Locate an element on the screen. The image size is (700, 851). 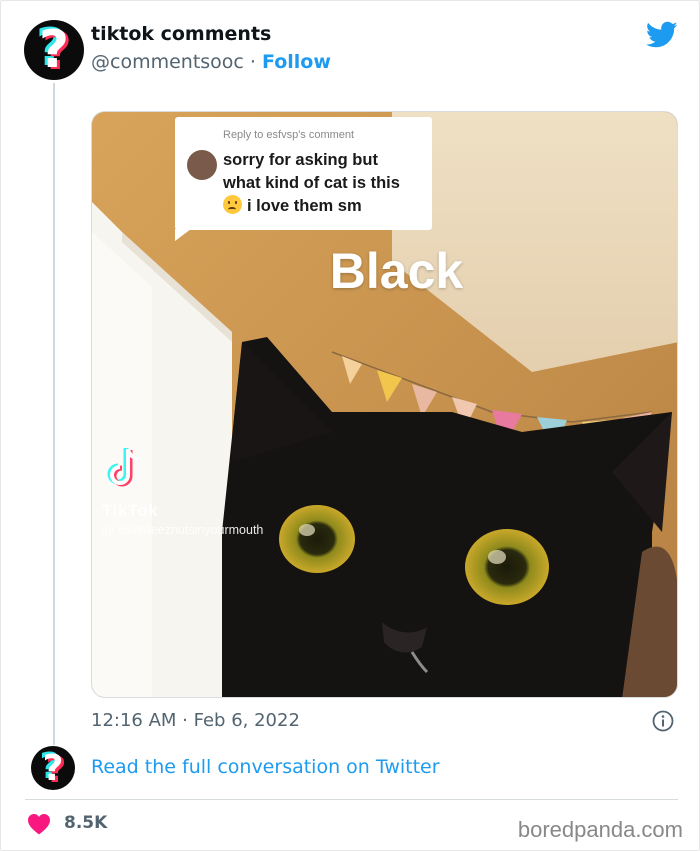
heart-icon is located at coordinates (39, 824).